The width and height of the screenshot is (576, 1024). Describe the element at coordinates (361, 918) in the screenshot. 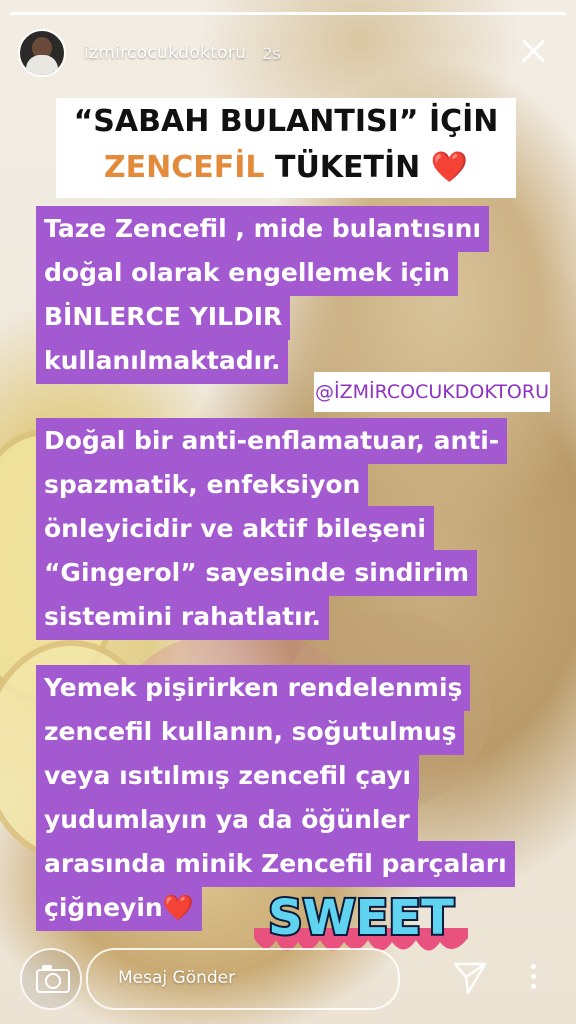

I see `sweet-sticker-text: SWEET` at that location.